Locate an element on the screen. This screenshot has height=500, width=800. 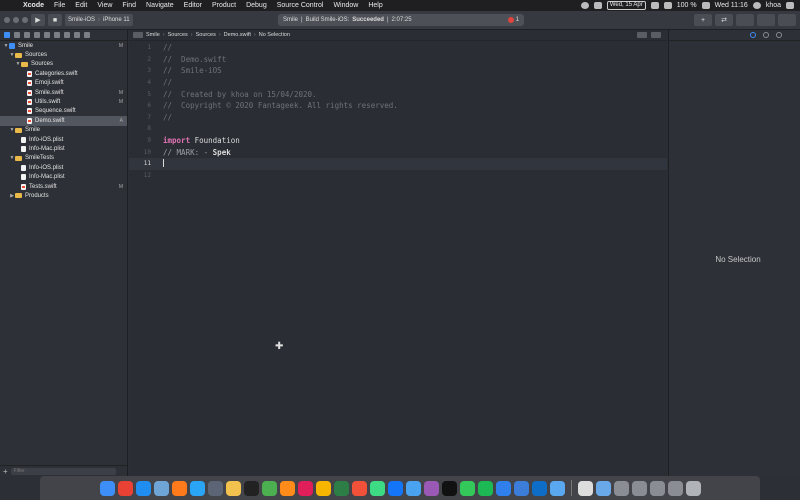
battery-label: 100 % is located at coordinates (687, 5).